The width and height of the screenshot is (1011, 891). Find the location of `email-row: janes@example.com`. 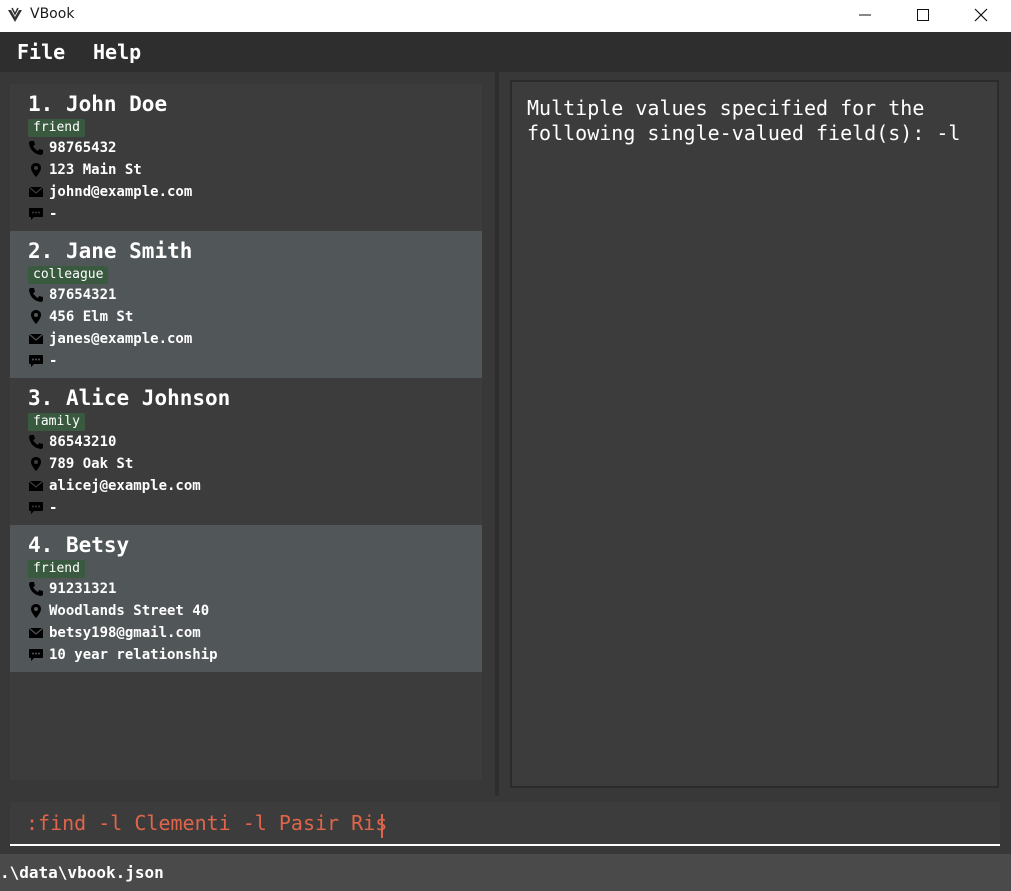

email-row: janes@example.com is located at coordinates (110, 339).